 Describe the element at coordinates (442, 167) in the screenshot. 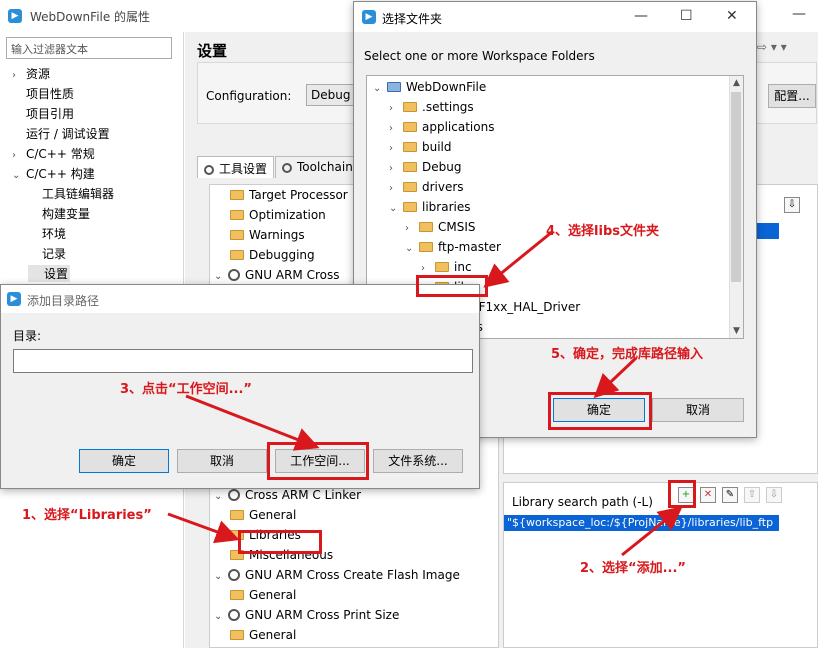

I see `folder-tree-label: Debug` at that location.